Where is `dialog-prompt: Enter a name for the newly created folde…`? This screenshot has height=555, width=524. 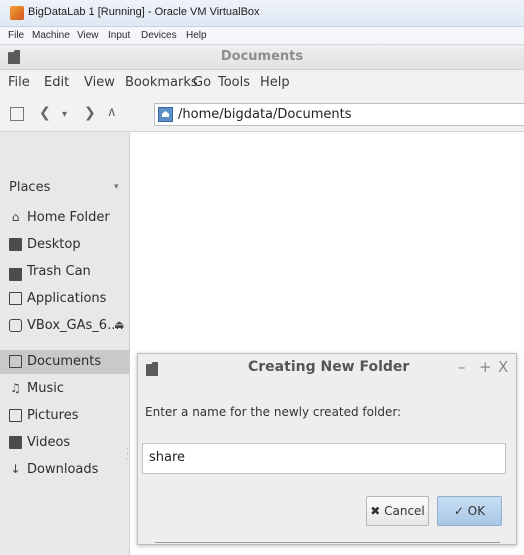
dialog-prompt: Enter a name for the newly created folde… is located at coordinates (273, 412).